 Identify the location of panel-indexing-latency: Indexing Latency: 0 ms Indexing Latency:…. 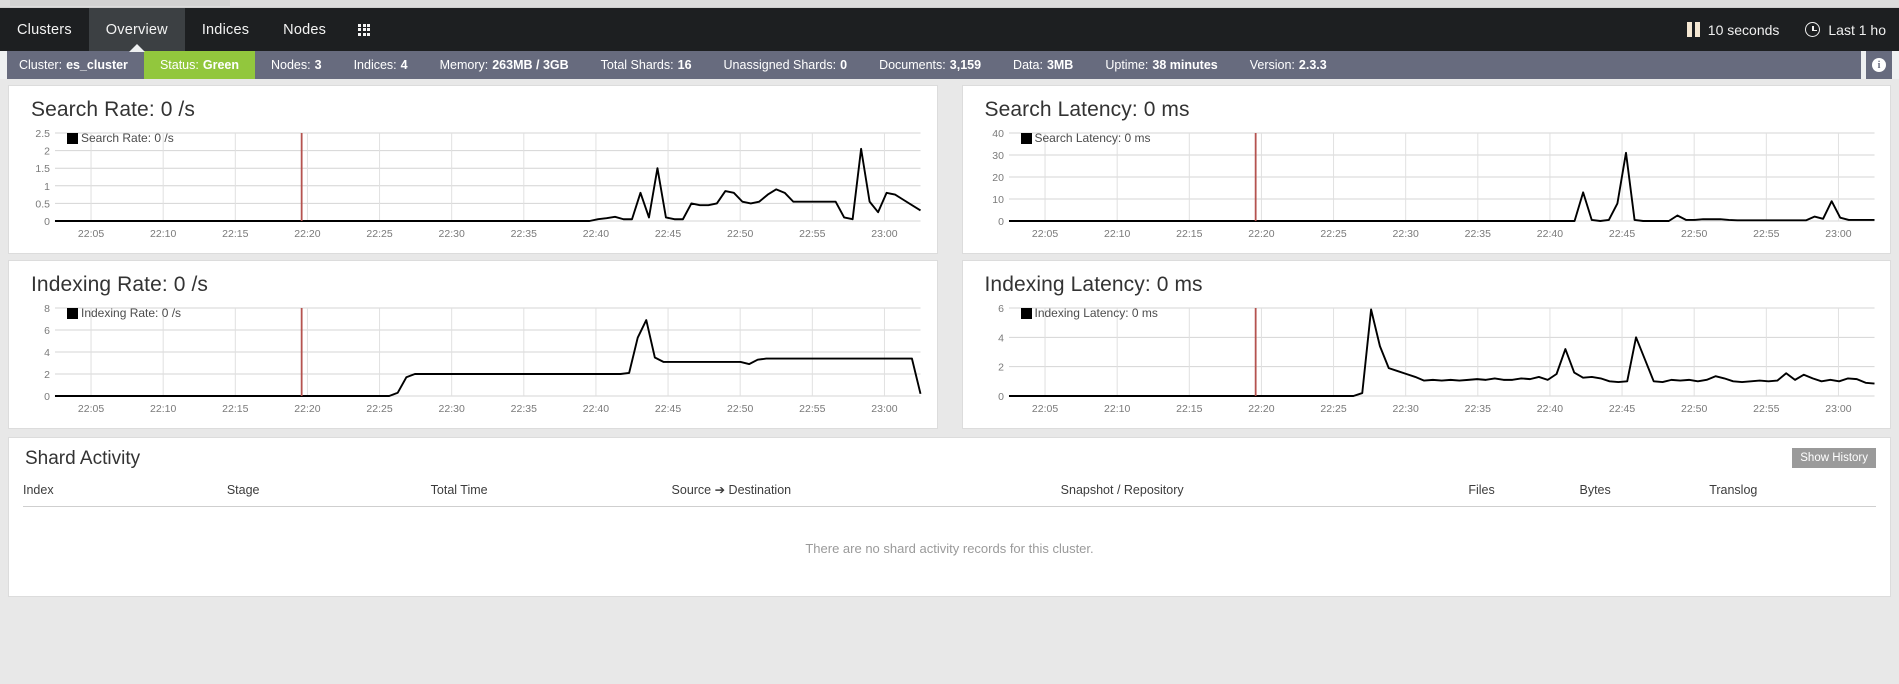
(1426, 344).